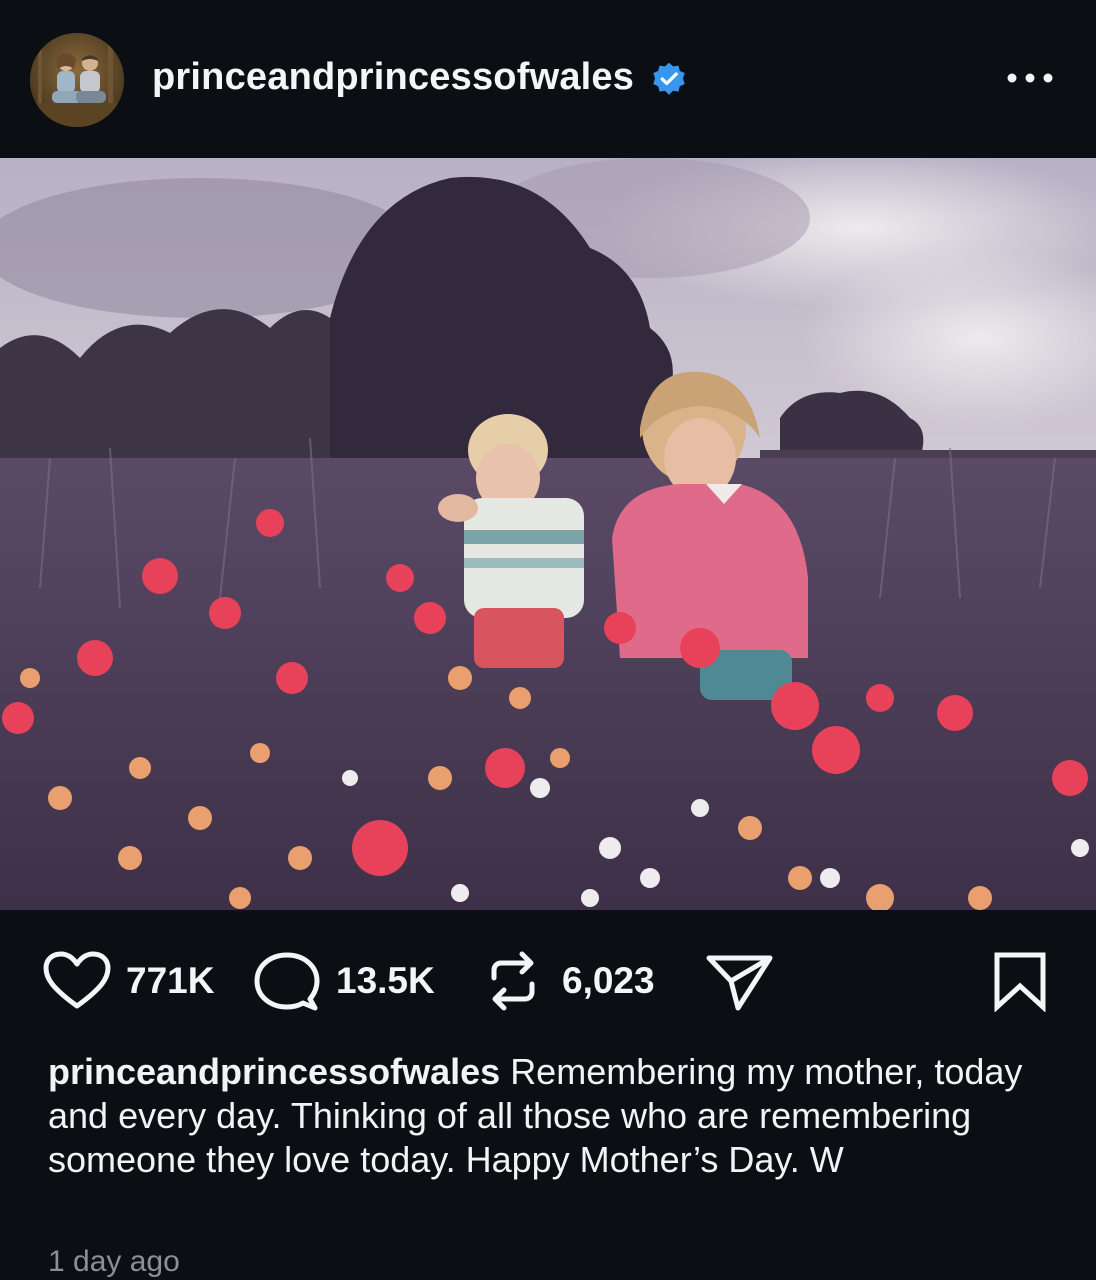 The image size is (1096, 1280). What do you see at coordinates (274, 1071) in the screenshot?
I see `caption-username: princeandprincessofwales` at bounding box center [274, 1071].